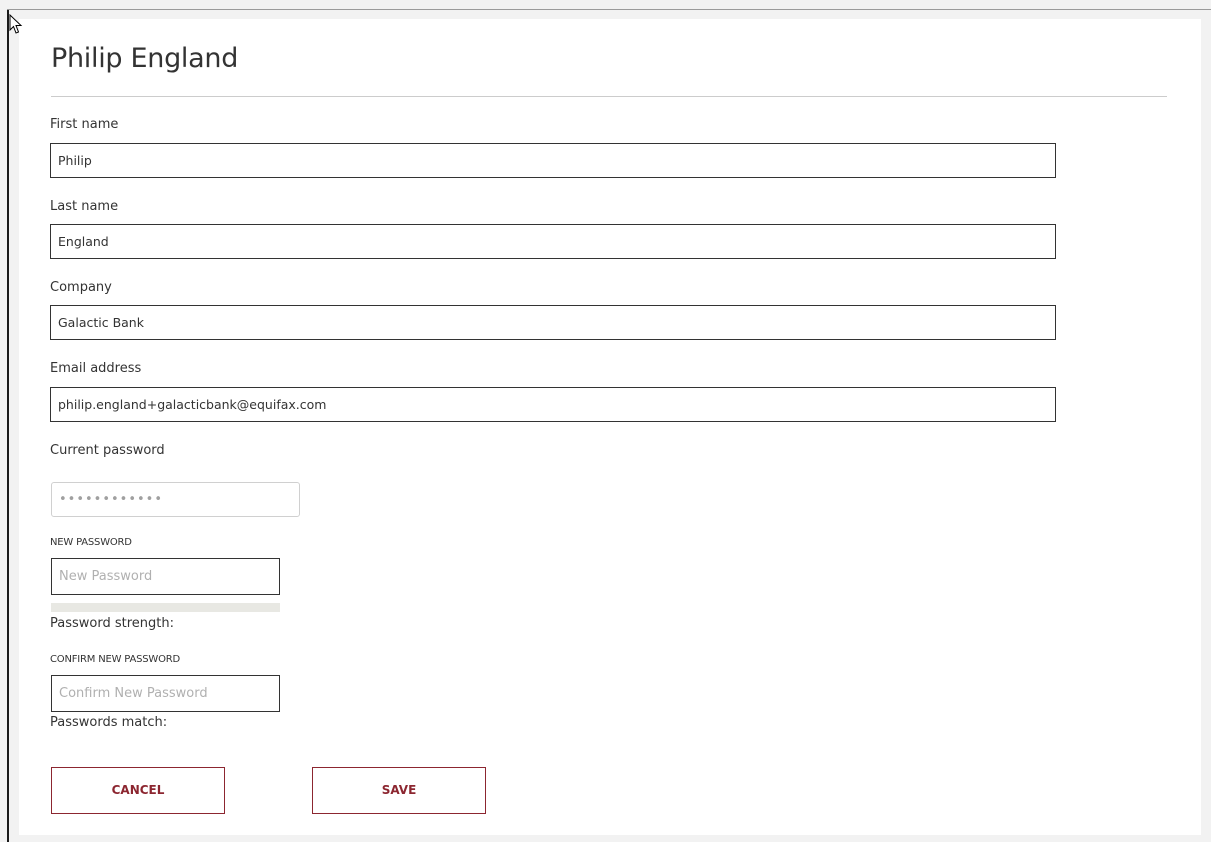  Describe the element at coordinates (609, 9) in the screenshot. I see `window-top-border` at that location.